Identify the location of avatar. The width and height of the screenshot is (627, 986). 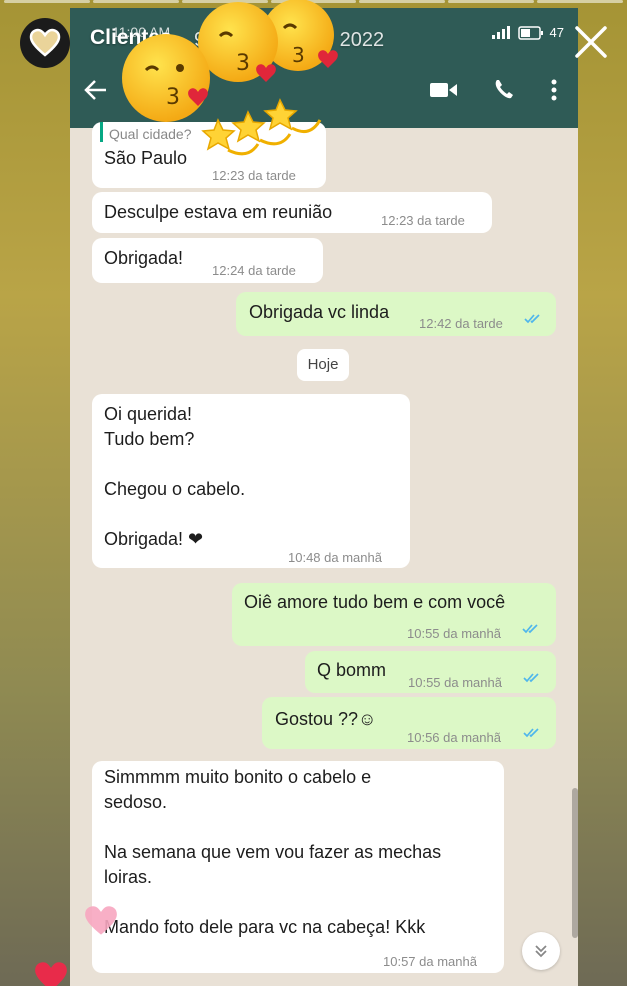
(45, 43).